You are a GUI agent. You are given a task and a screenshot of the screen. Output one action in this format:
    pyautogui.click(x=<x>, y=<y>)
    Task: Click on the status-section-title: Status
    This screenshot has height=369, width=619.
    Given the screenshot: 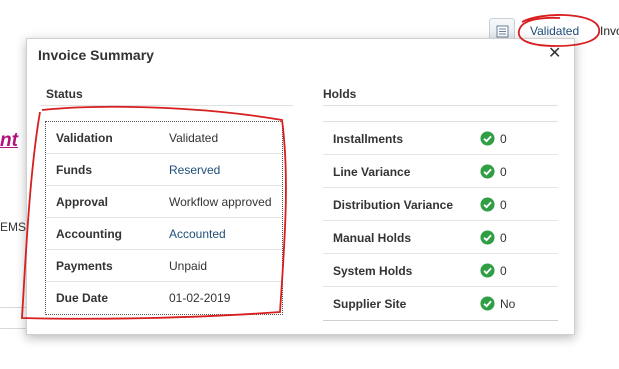 What is the action you would take?
    pyautogui.click(x=64, y=94)
    